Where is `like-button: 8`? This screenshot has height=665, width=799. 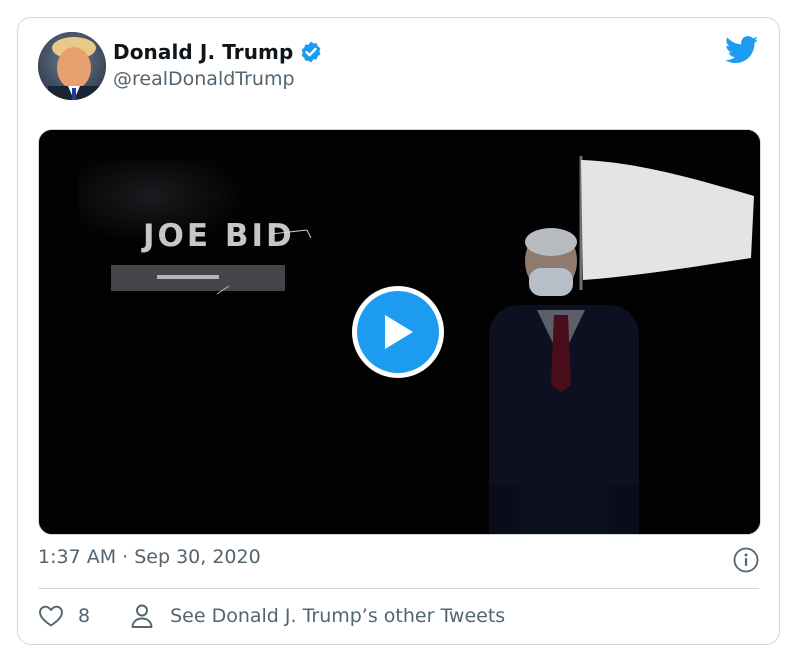
like-button: 8 is located at coordinates (64, 616).